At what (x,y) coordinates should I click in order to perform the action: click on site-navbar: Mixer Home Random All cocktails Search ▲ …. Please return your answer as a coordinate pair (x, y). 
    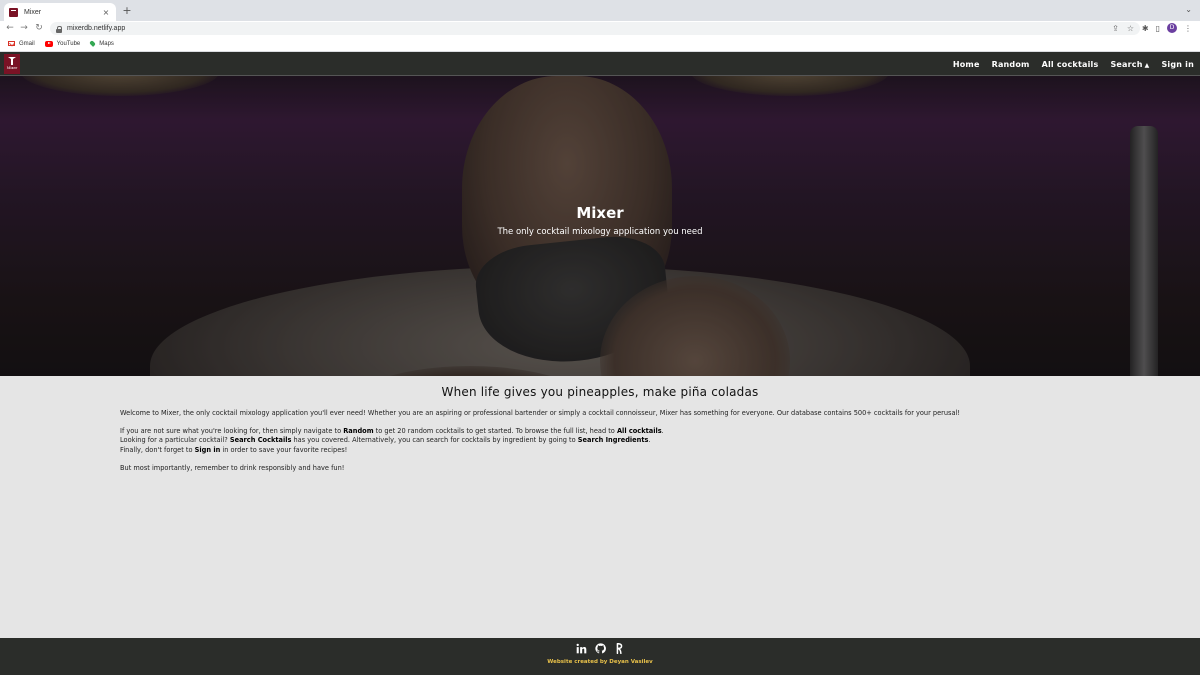
    Looking at the image, I should click on (600, 64).